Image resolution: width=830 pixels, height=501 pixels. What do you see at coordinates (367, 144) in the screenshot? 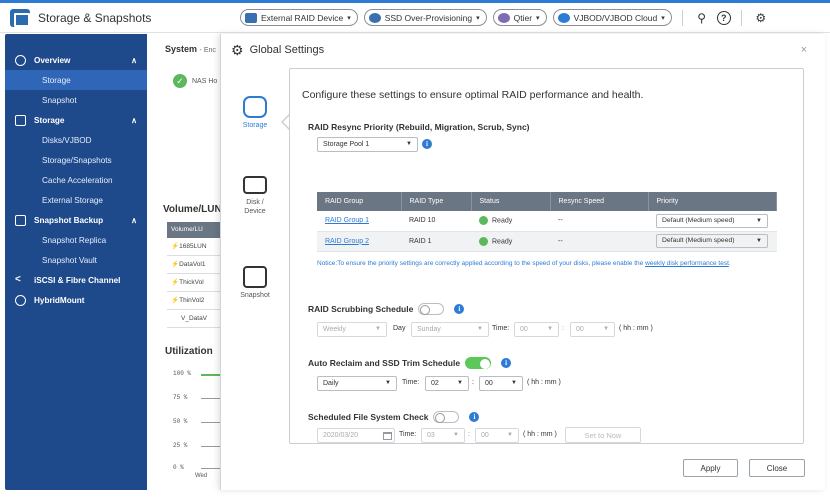
I see `storage-pool-select: Storage Pool 1 ▼` at bounding box center [367, 144].